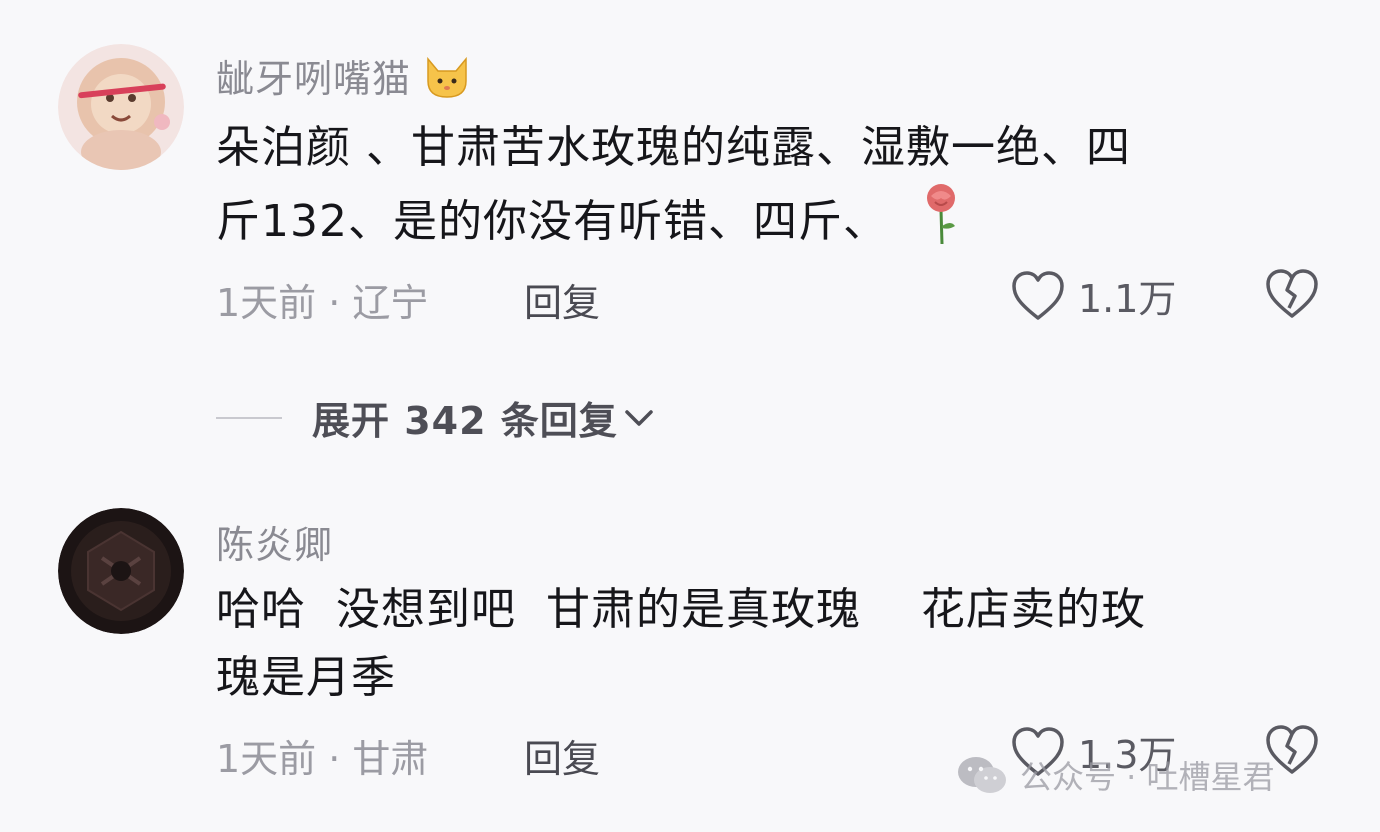 The width and height of the screenshot is (1380, 832). Describe the element at coordinates (1038, 295) in the screenshot. I see `heart-icon` at that location.